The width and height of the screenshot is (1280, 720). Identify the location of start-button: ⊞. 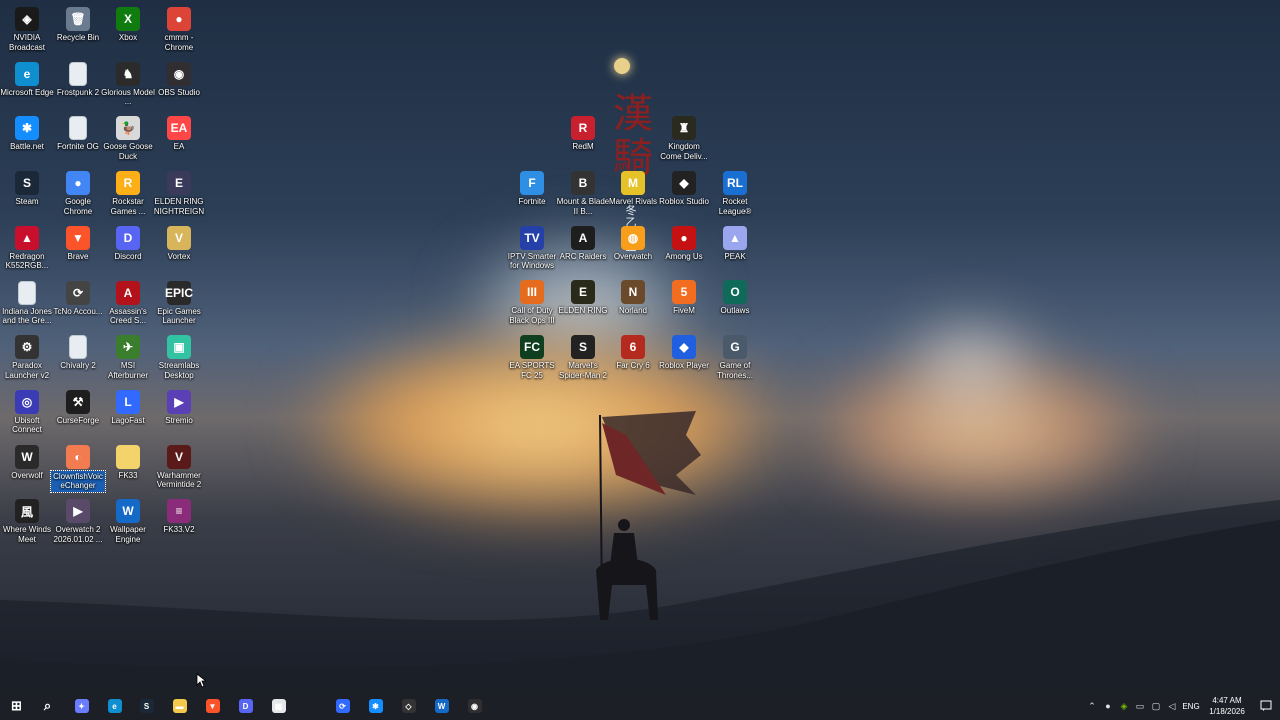
(16, 706).